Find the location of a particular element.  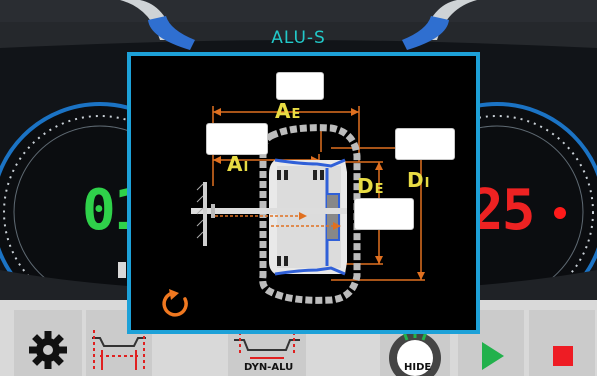

stop-button is located at coordinates (562, 343).